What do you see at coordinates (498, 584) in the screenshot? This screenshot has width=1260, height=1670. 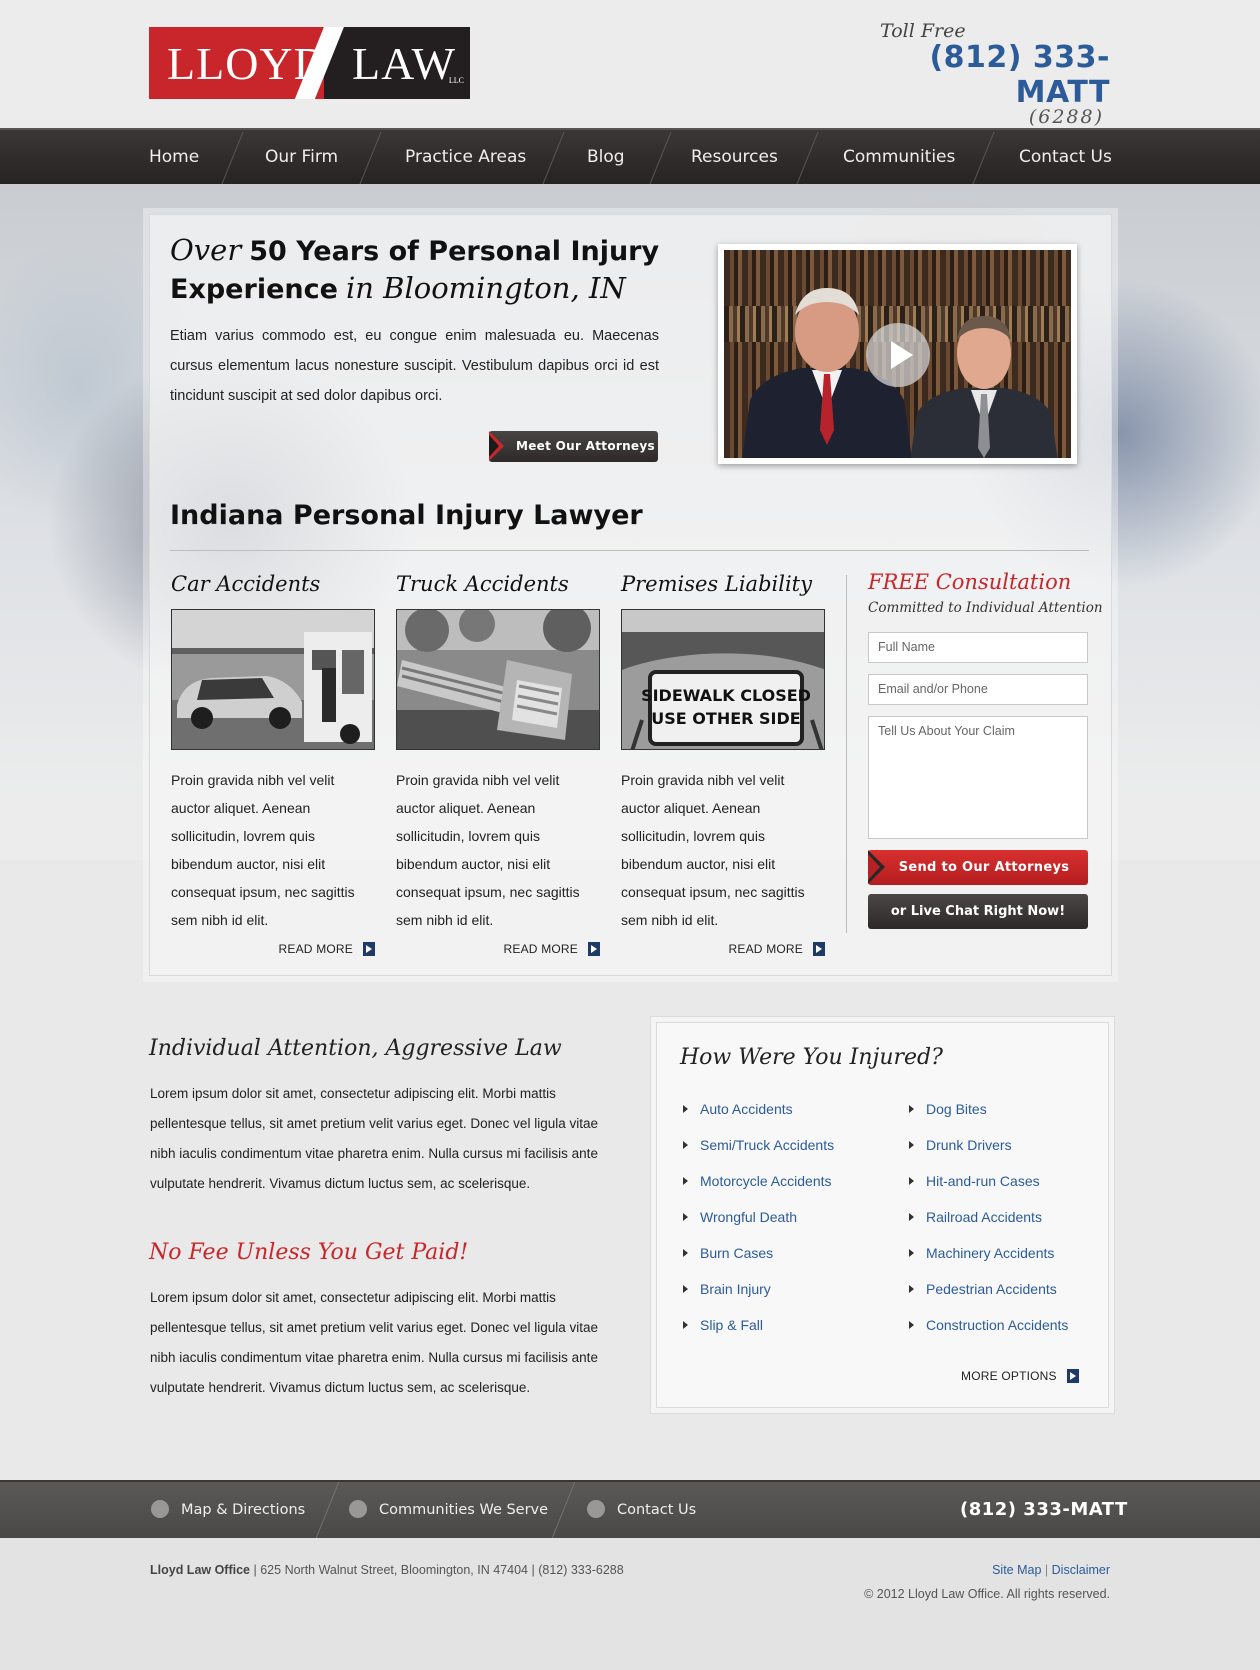 I see `practice-area-title: Truck Accidents` at bounding box center [498, 584].